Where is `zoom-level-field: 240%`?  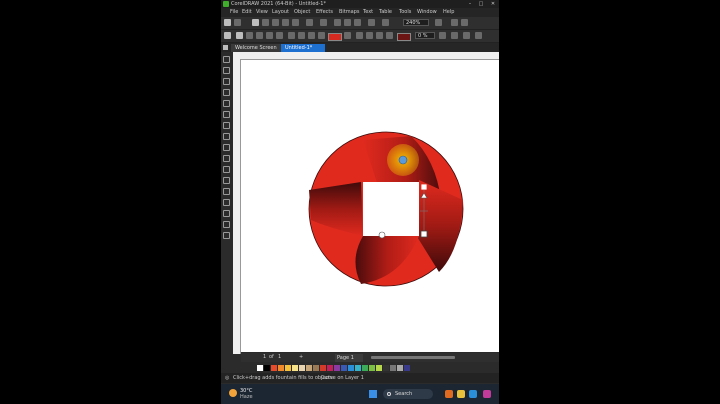
zoom-level-field: 240% is located at coordinates (416, 22).